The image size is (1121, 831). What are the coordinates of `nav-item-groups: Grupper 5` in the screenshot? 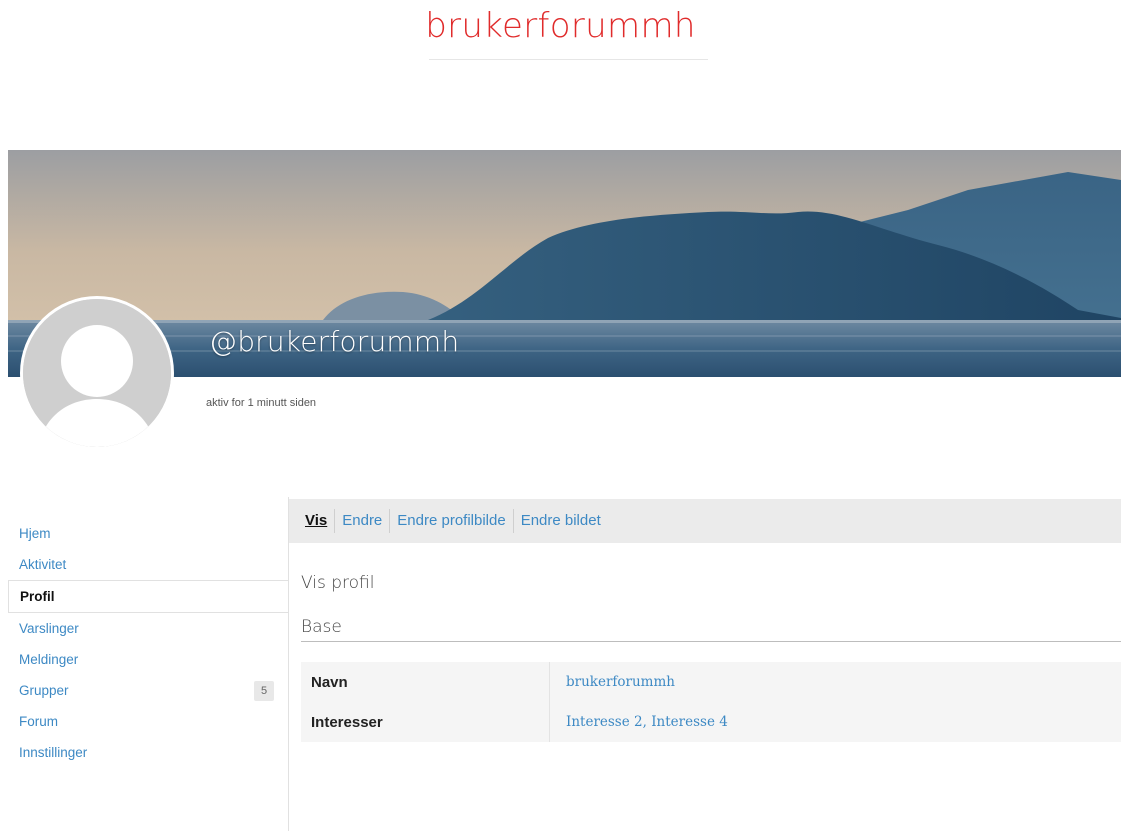 It's located at (148, 690).